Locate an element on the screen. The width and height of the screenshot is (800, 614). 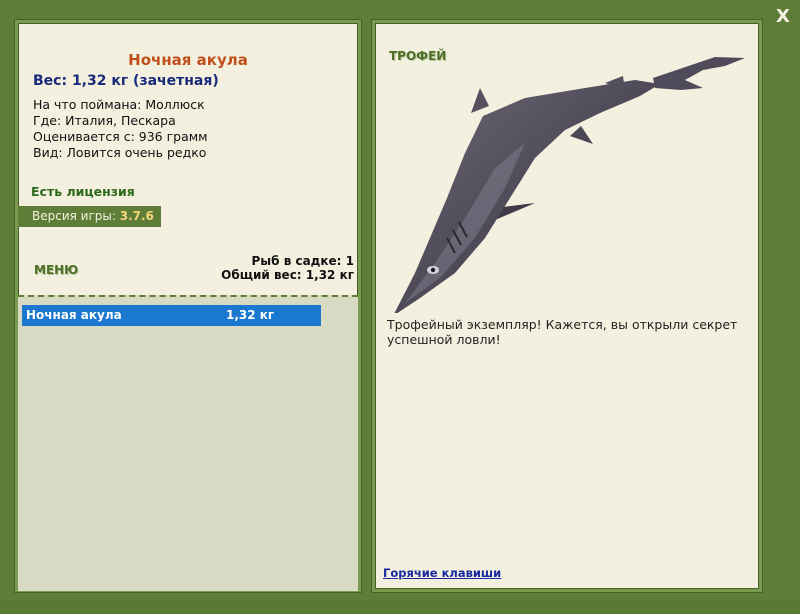
close-button: X is located at coordinates (783, 17).